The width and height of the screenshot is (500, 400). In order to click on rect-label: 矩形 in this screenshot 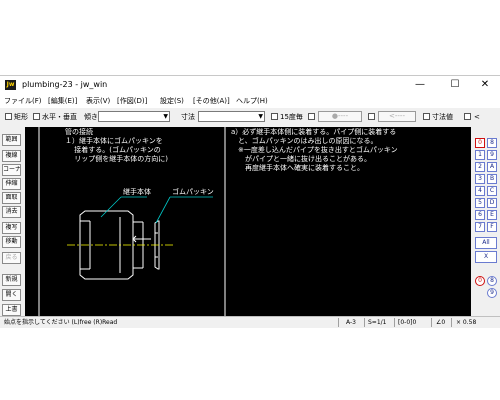, I will do `click(21, 117)`.